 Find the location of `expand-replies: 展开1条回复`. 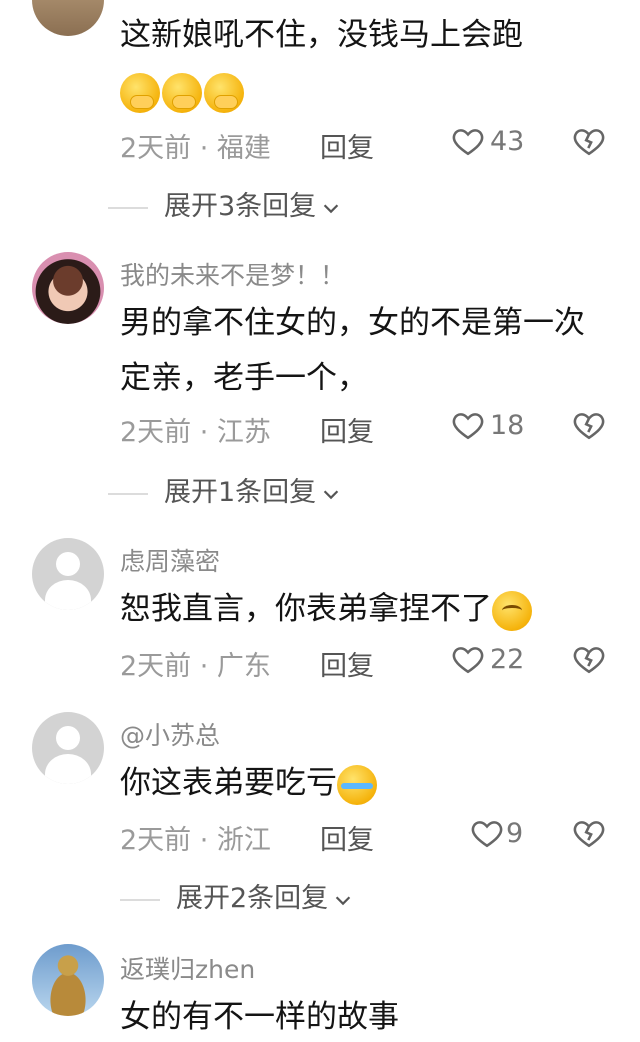

expand-replies: 展开1条回复 is located at coordinates (225, 490).